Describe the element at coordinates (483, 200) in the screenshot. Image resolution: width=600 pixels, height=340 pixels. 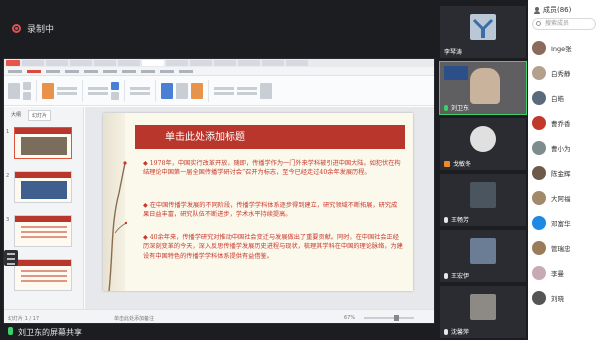
I see `video-tile: 王畅芳` at that location.